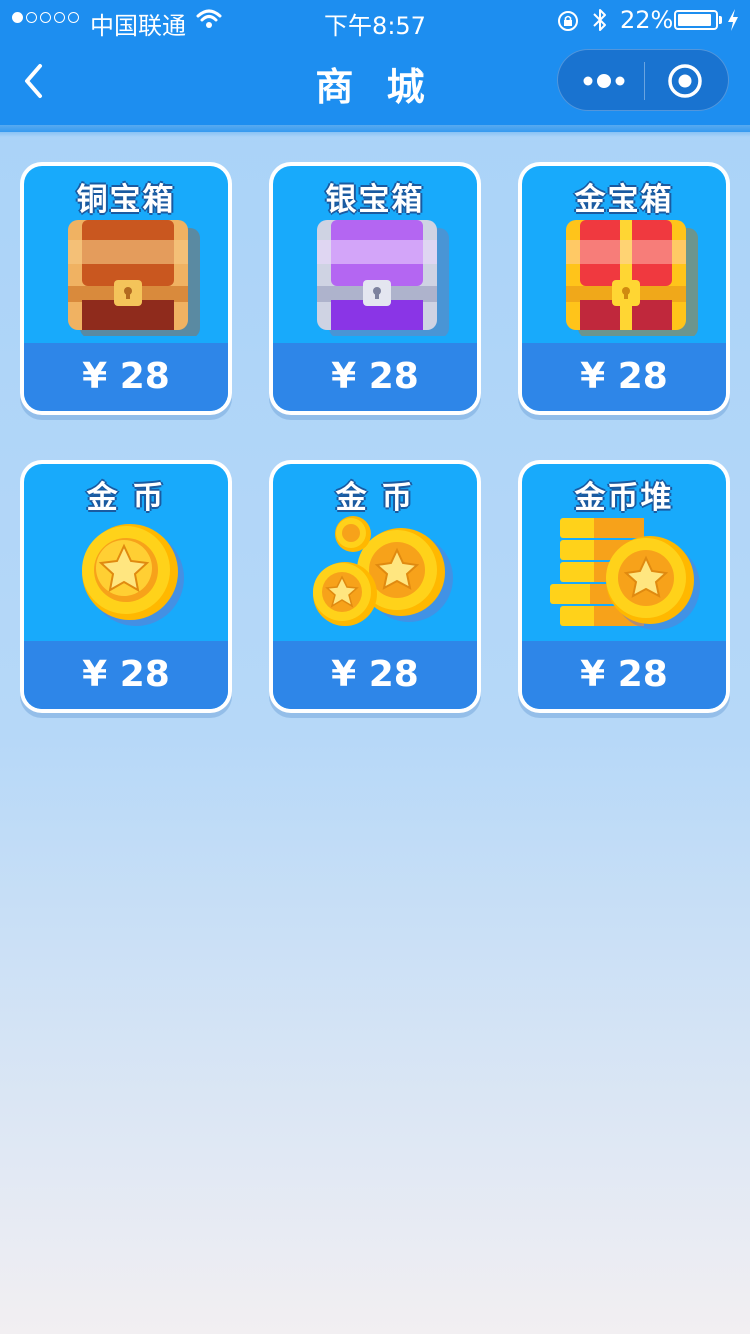 The image size is (750, 1334). I want to click on silver-chest-icon, so click(383, 278).